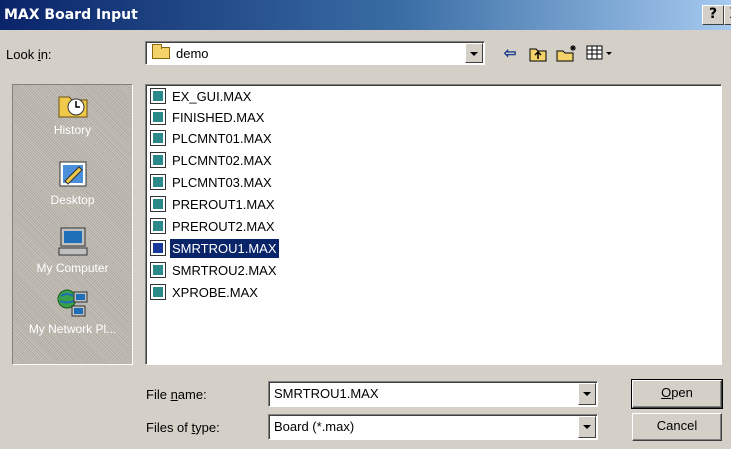  Describe the element at coordinates (214, 270) in the screenshot. I see `list-item: SMRTROU2.MAX` at that location.